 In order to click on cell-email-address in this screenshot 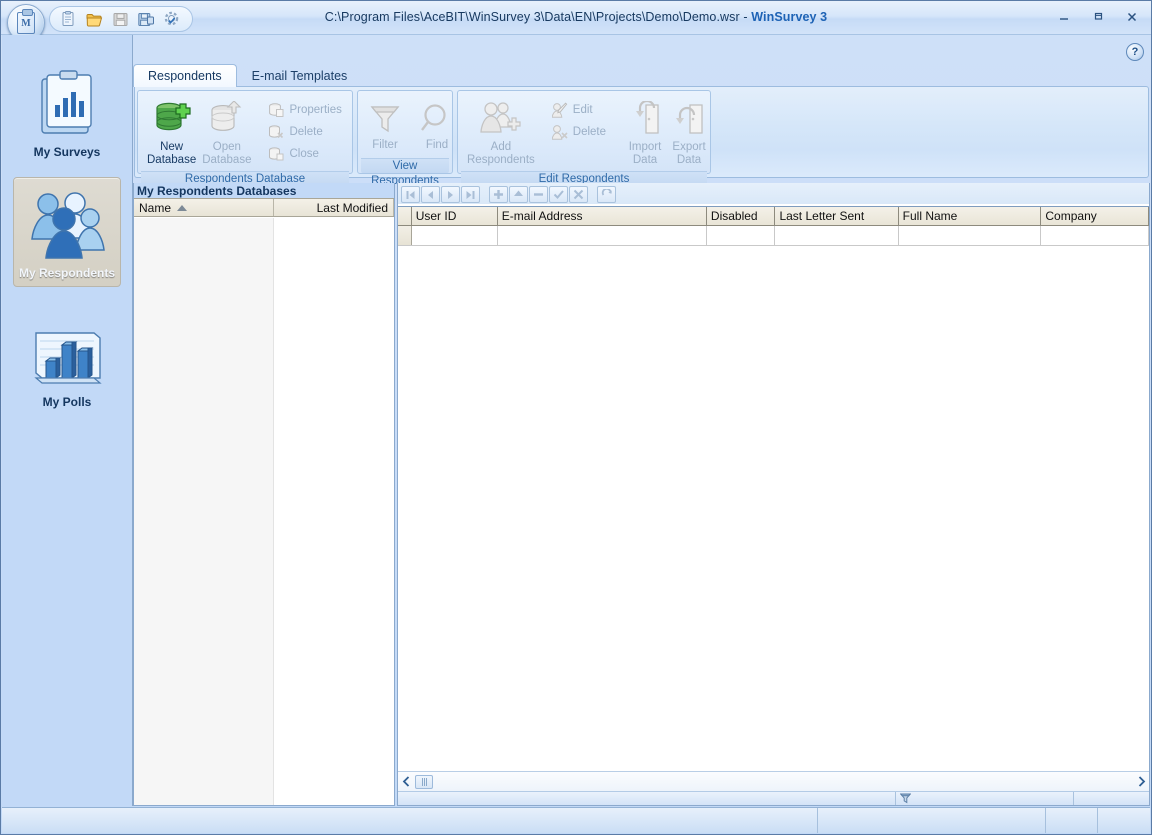, I will do `click(602, 235)`.